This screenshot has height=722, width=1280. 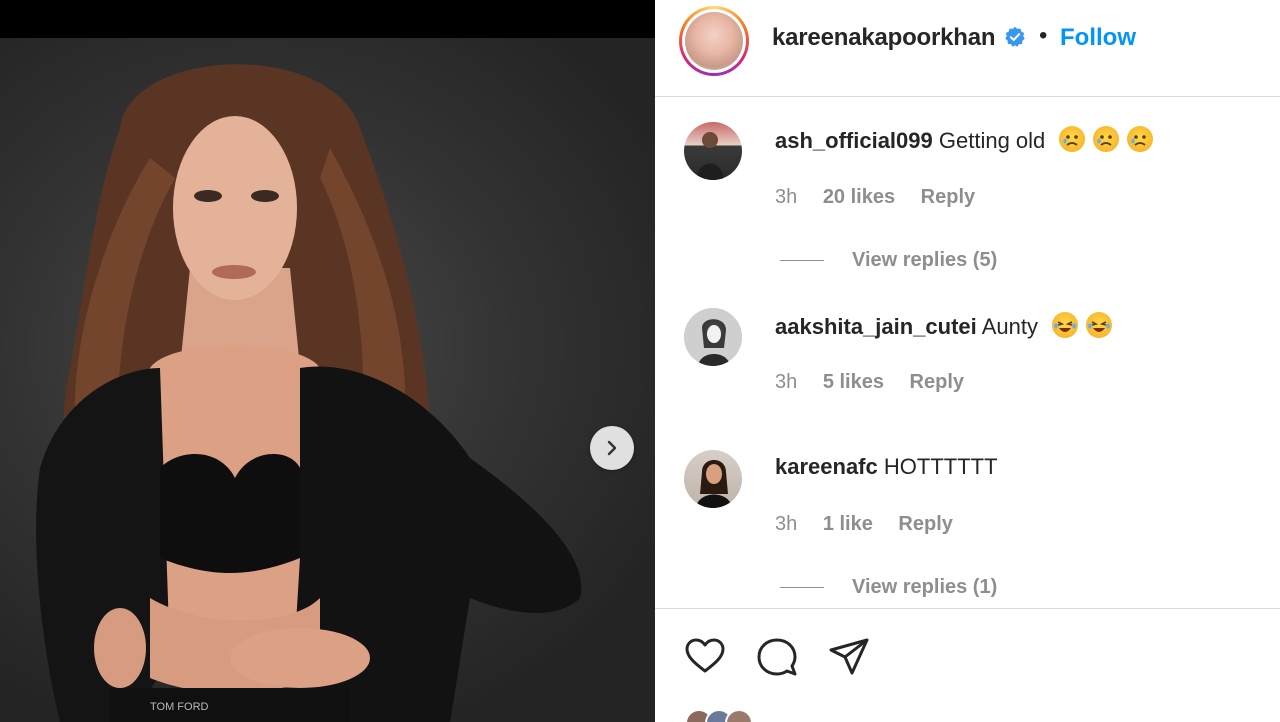 I want to click on comment-text: Getting old, so click(x=992, y=140).